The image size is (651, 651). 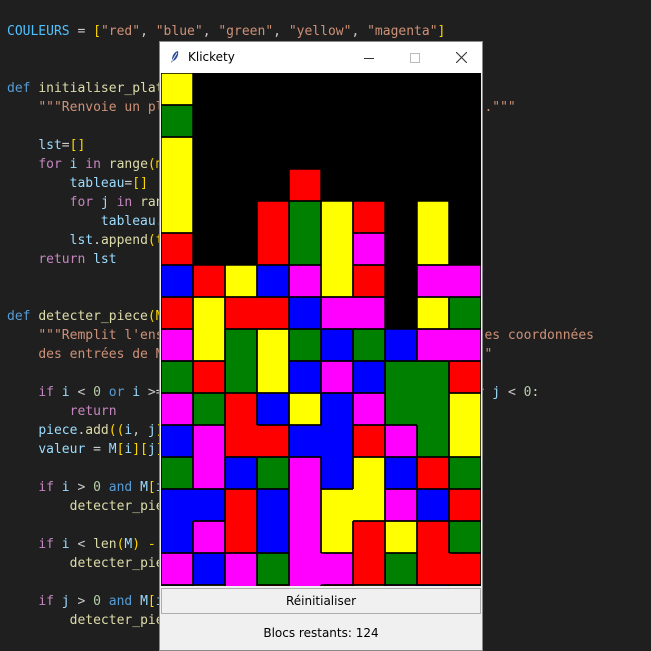 What do you see at coordinates (321, 601) in the screenshot?
I see `reset-button: Réinitialiser` at bounding box center [321, 601].